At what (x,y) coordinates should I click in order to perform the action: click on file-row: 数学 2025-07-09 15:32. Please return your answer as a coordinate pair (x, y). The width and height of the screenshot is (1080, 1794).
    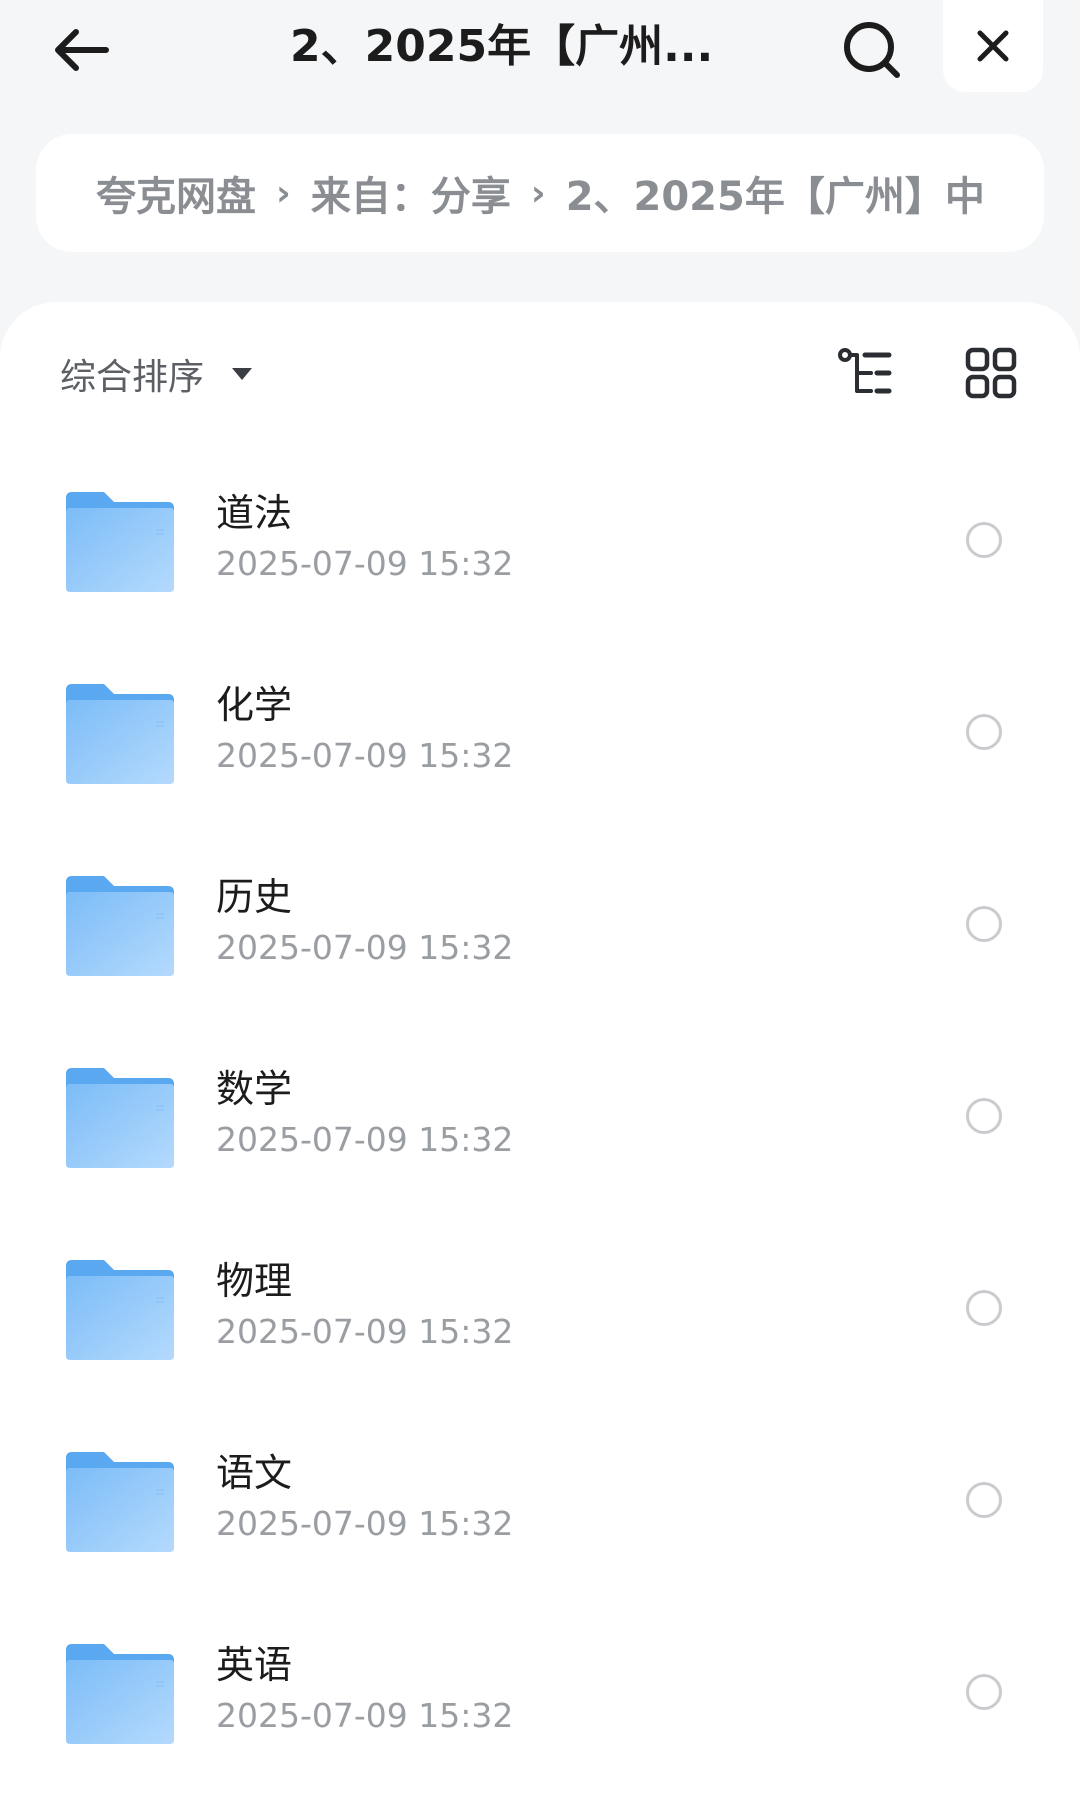
    Looking at the image, I should click on (540, 1124).